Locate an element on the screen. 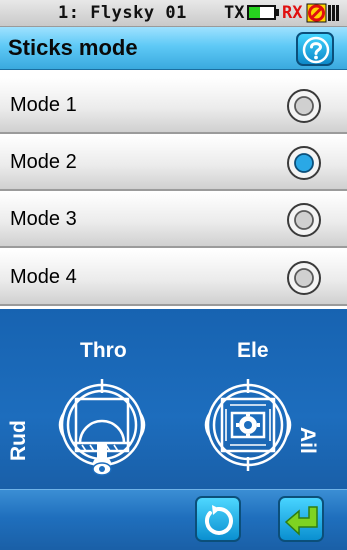  reset-icon is located at coordinates (218, 520).